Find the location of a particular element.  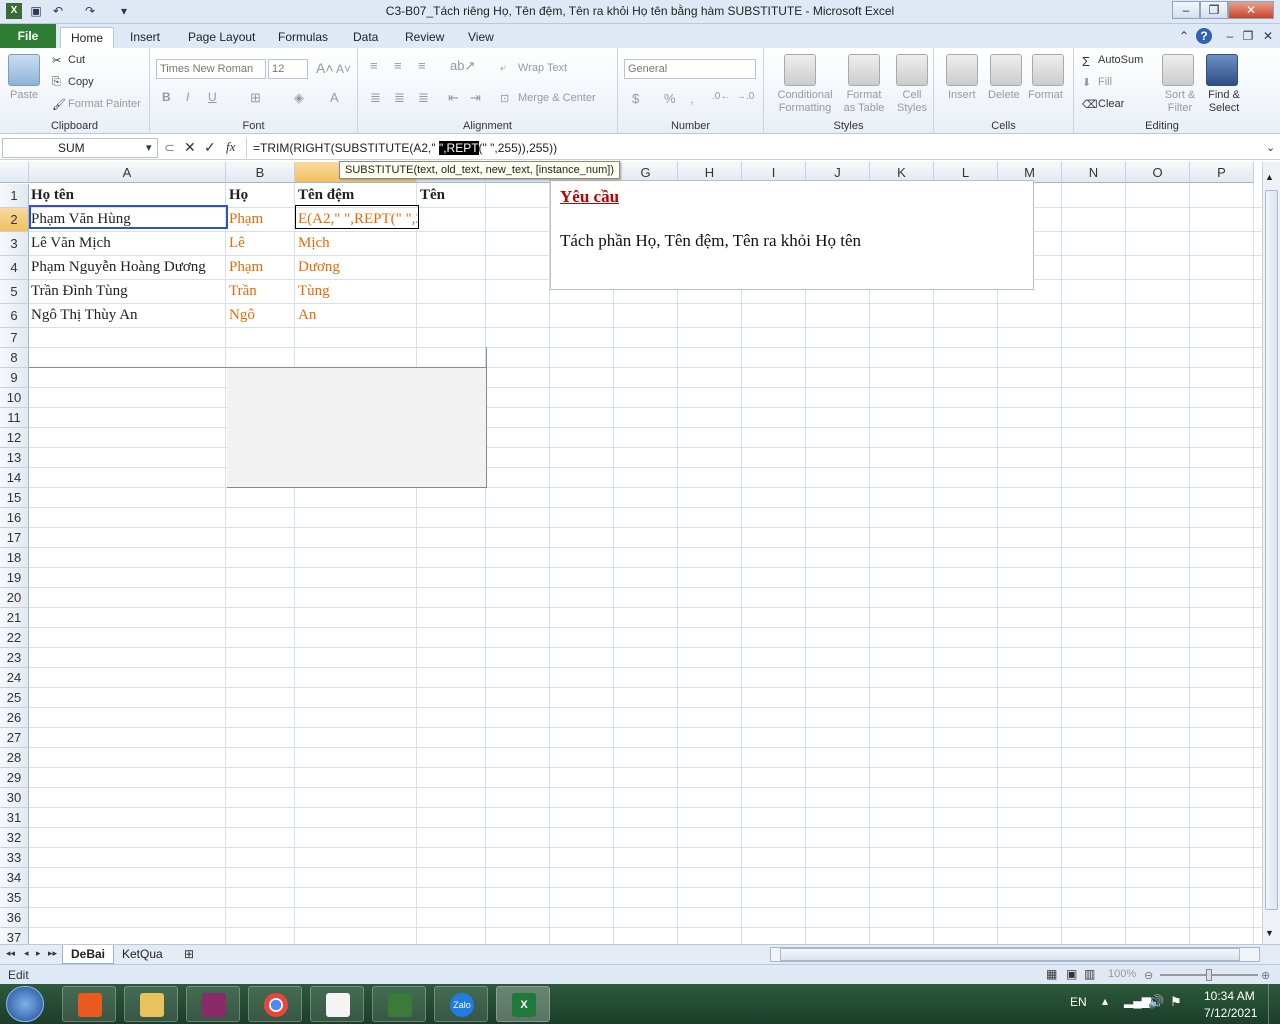

close-button: ✕ is located at coordinates (1251, 10).